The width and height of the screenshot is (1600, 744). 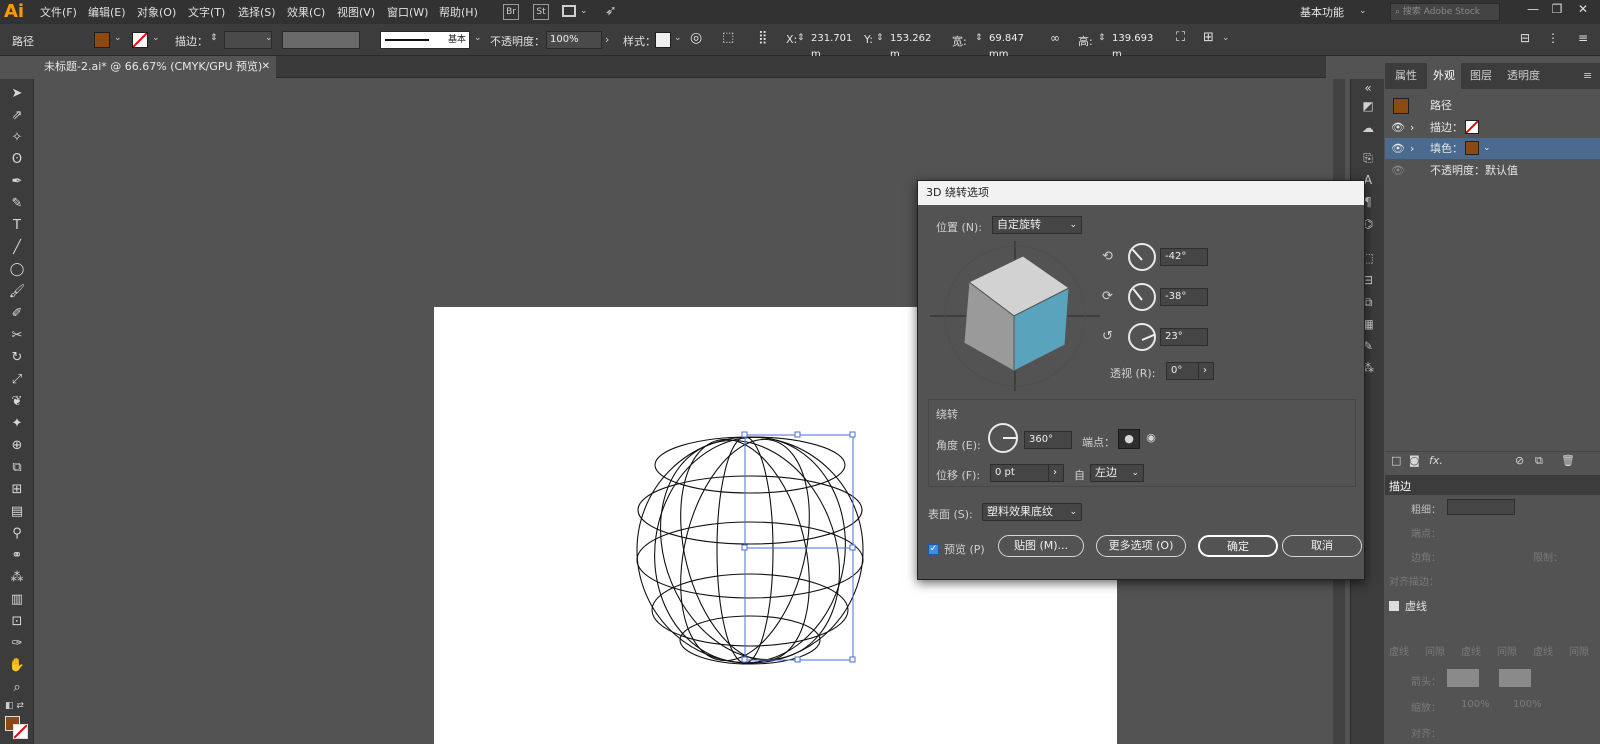 I want to click on distribute-icon: ⋮, so click(x=1553, y=38).